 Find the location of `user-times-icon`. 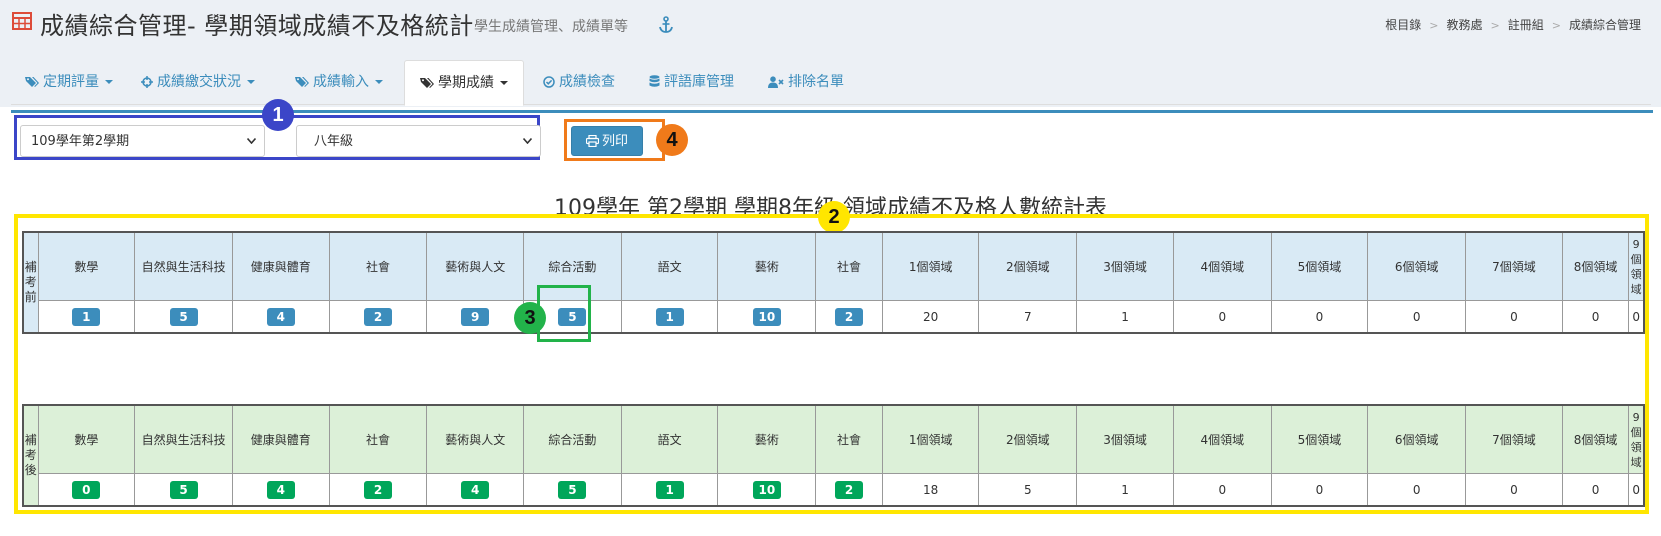

user-times-icon is located at coordinates (776, 82).